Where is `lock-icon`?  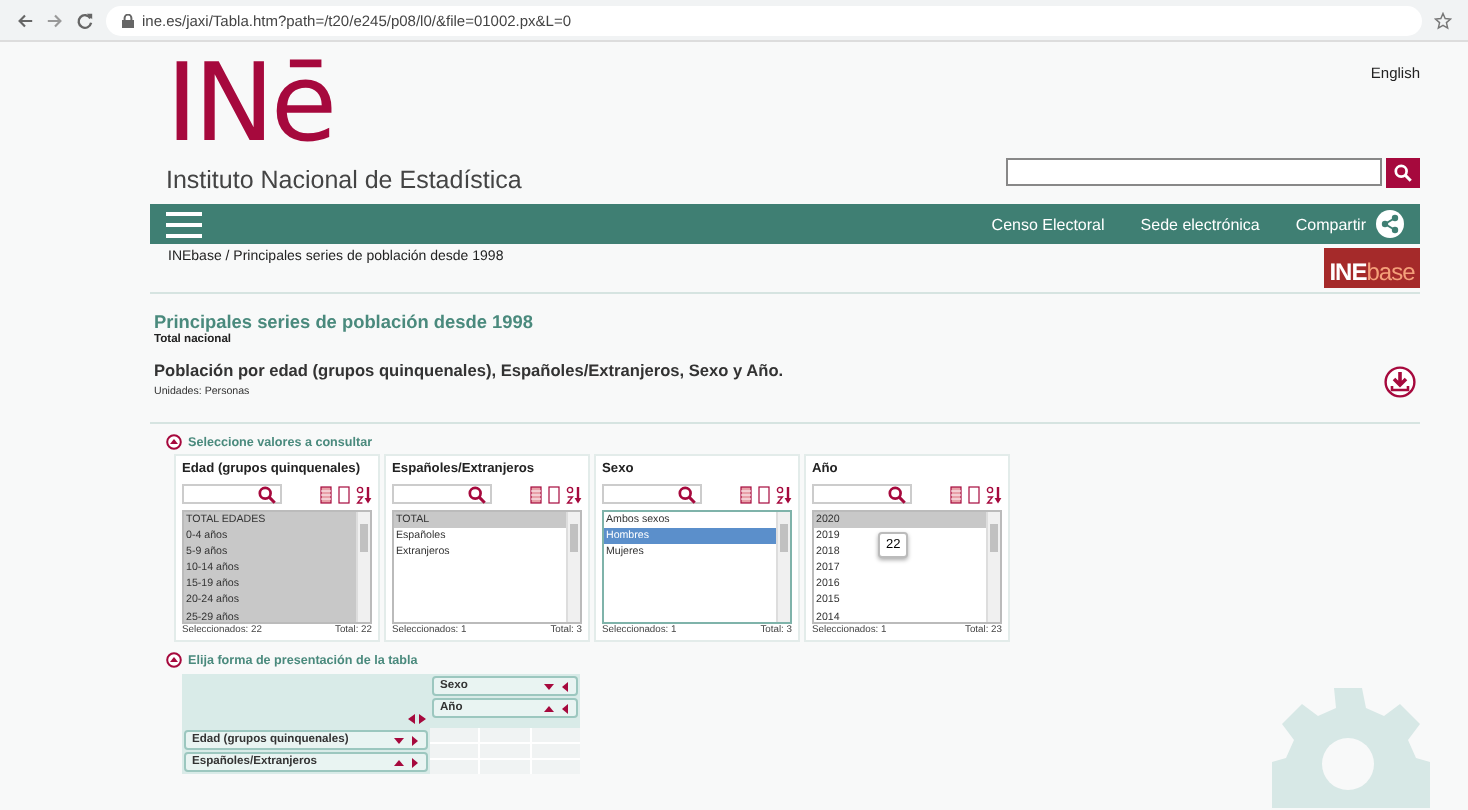
lock-icon is located at coordinates (128, 20).